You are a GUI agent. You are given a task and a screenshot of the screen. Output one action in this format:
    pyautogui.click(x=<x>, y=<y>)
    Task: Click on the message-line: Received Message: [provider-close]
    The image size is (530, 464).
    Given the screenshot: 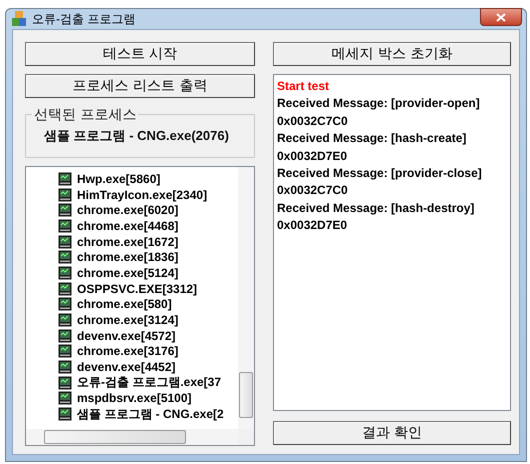 What is the action you would take?
    pyautogui.click(x=380, y=173)
    